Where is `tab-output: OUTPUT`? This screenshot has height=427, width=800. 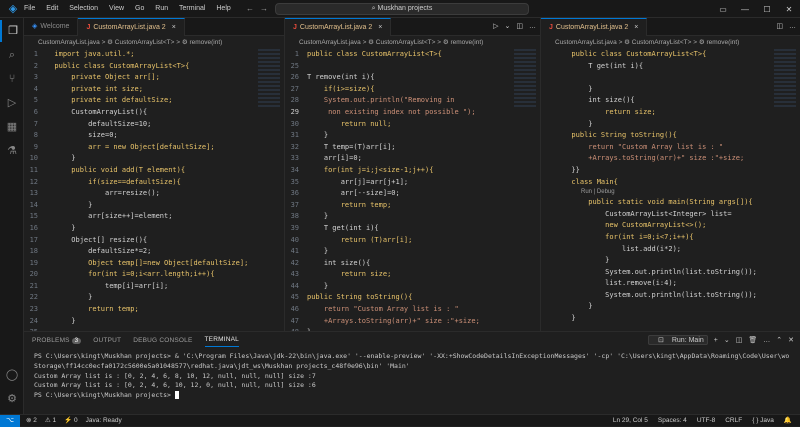 tab-output: OUTPUT is located at coordinates (107, 340).